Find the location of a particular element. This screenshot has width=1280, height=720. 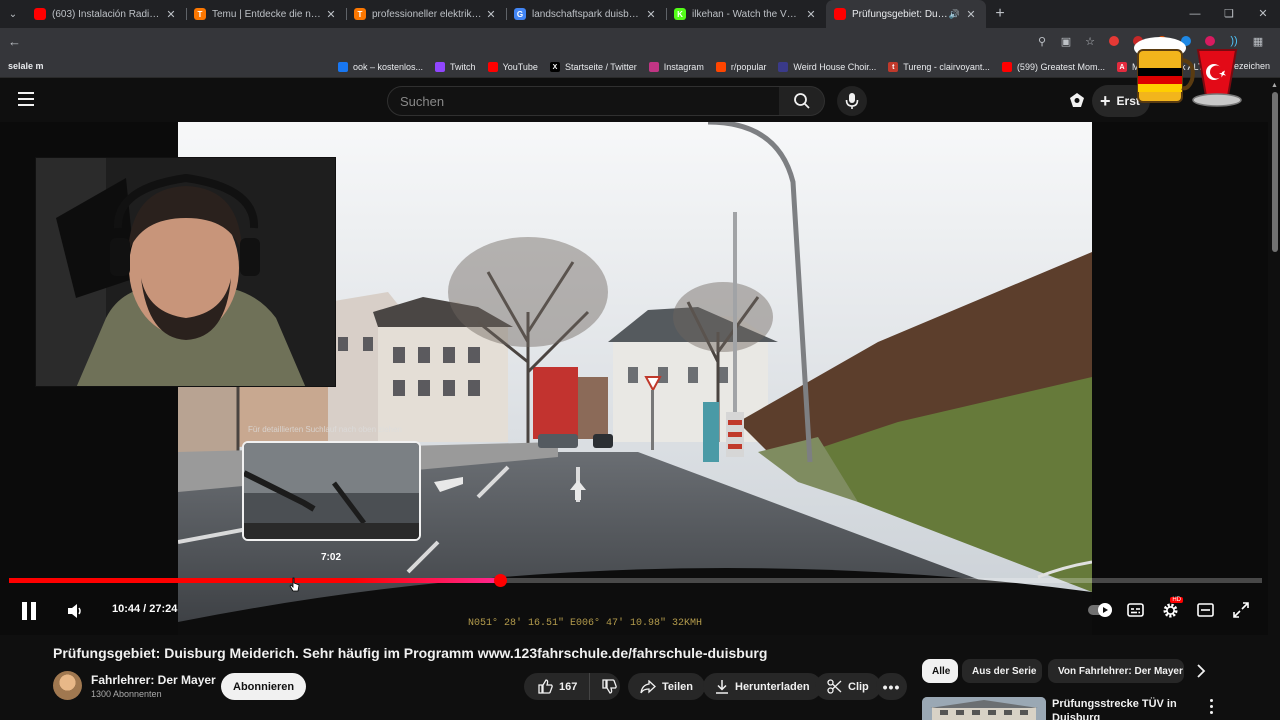

cast-icon is located at coordinates (1077, 102).